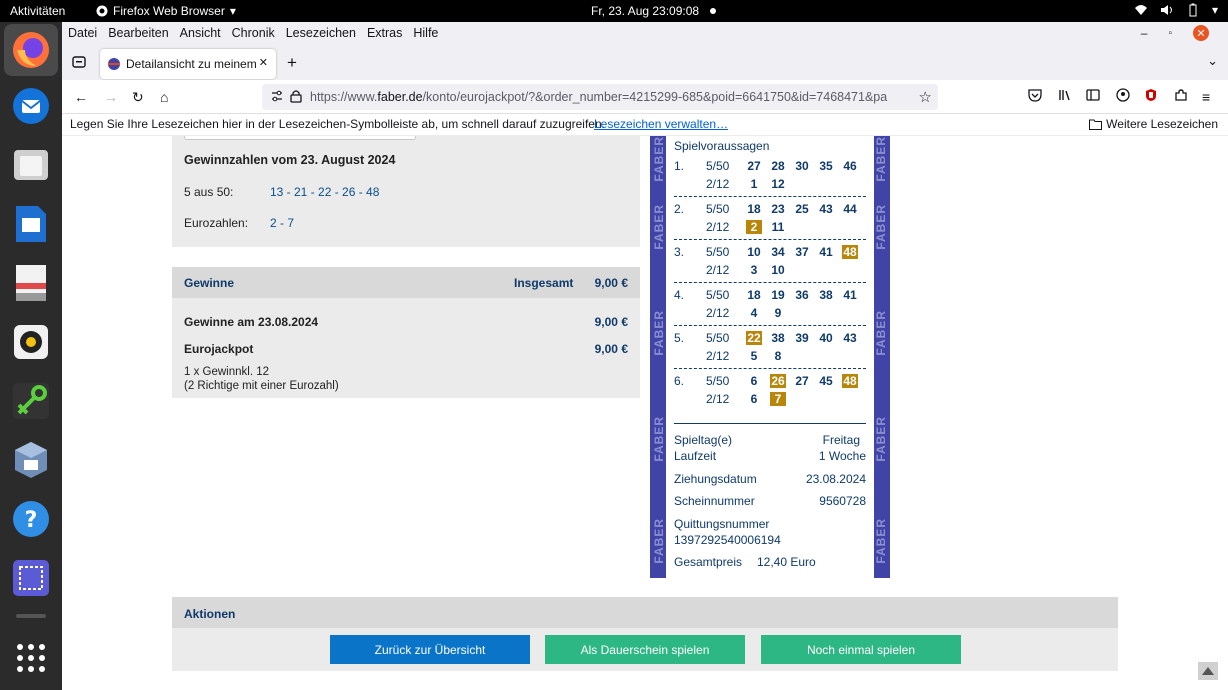  I want to click on ticket-number: 39, so click(802, 338).